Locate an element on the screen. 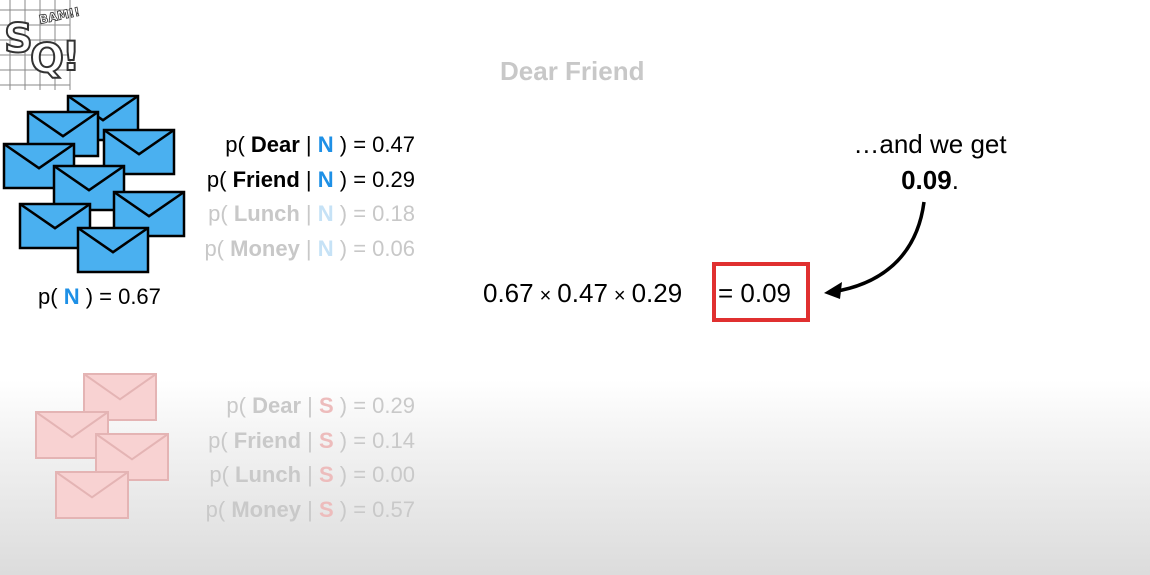  spam-likelihood-row-money: p( Money | S ) = 0.57 is located at coordinates (310, 509).